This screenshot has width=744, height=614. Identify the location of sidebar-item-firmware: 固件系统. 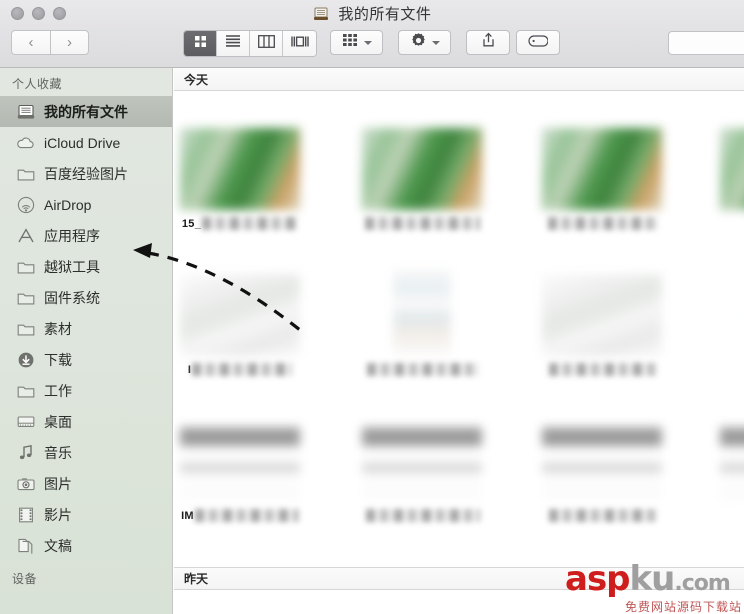
(86, 297).